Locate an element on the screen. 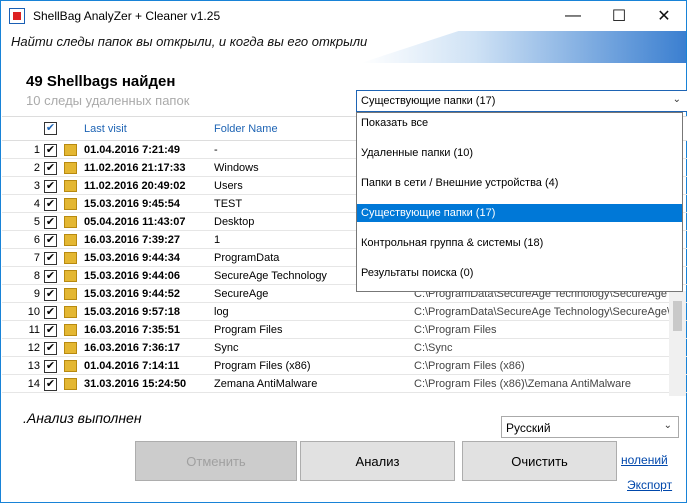  folder-name-cell: Program Files is located at coordinates (248, 330).